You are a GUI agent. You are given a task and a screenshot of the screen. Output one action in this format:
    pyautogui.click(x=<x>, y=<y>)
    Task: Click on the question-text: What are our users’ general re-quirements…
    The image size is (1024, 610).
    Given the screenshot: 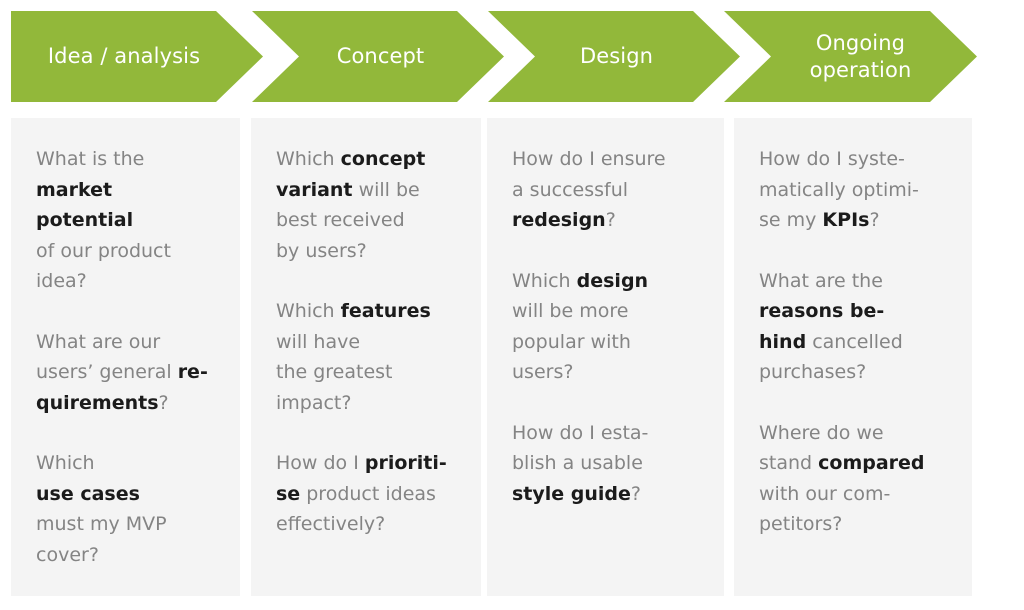 What is the action you would take?
    pyautogui.click(x=122, y=372)
    